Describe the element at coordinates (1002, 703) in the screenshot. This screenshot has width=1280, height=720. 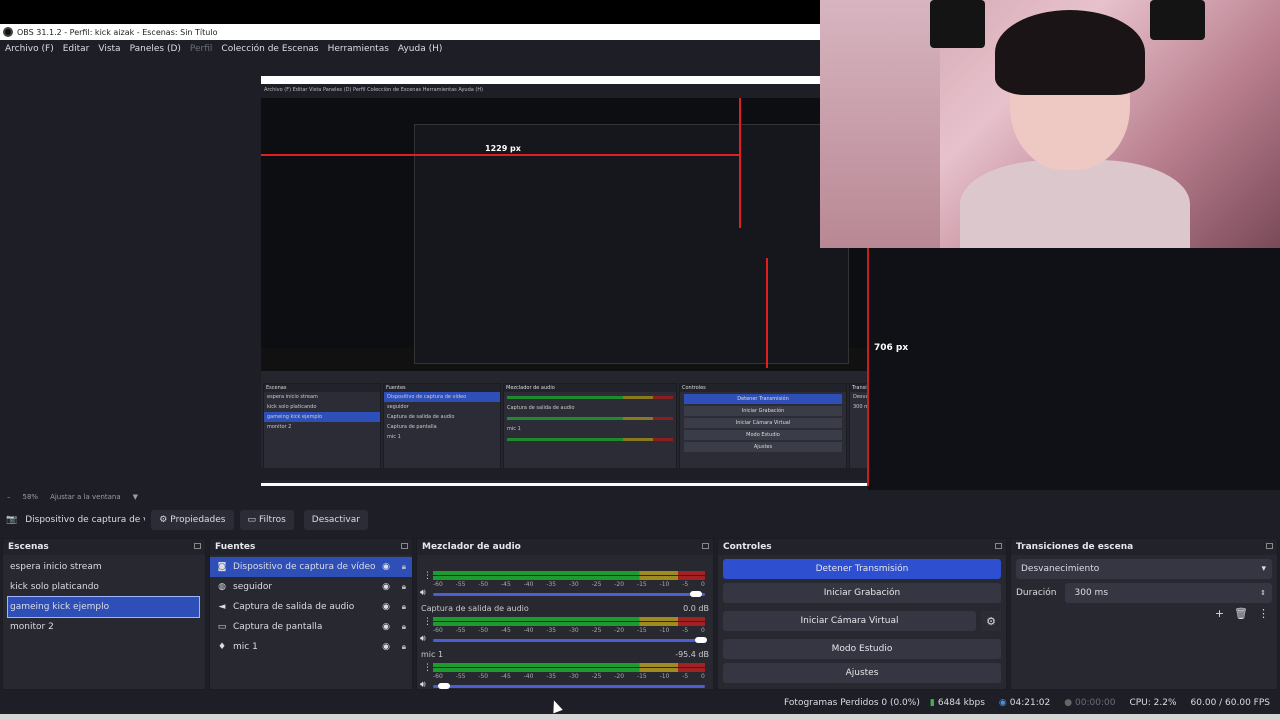
I see `stream-icon: ◉` at that location.